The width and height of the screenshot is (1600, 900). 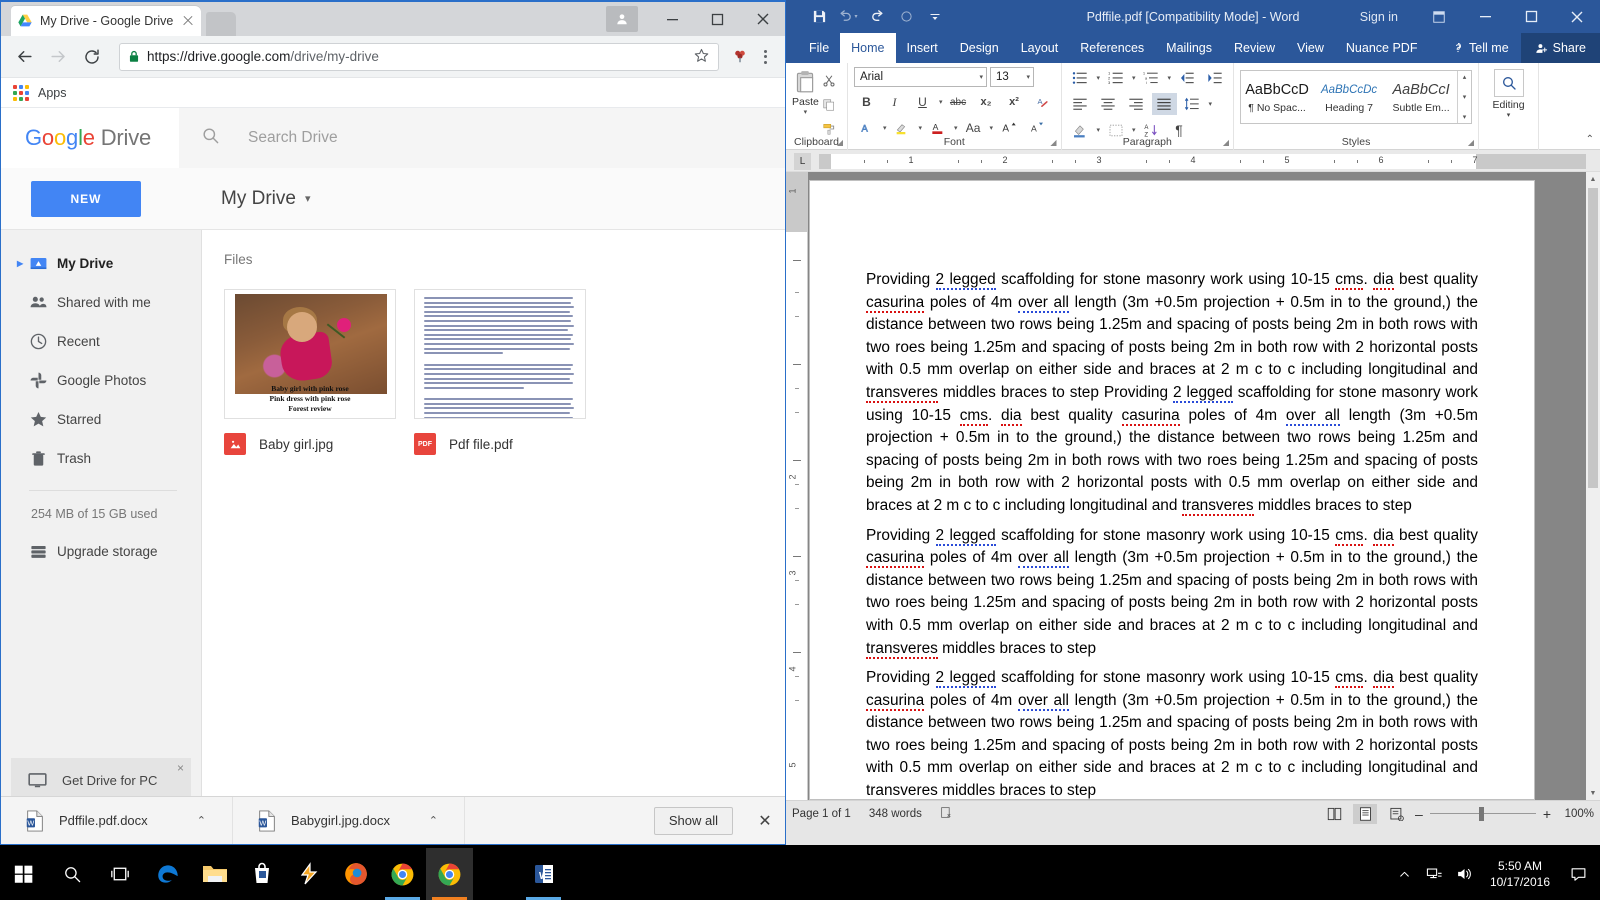 What do you see at coordinates (106, 21) in the screenshot?
I see `browser-tab-my-drive: My Drive - Google Drive` at bounding box center [106, 21].